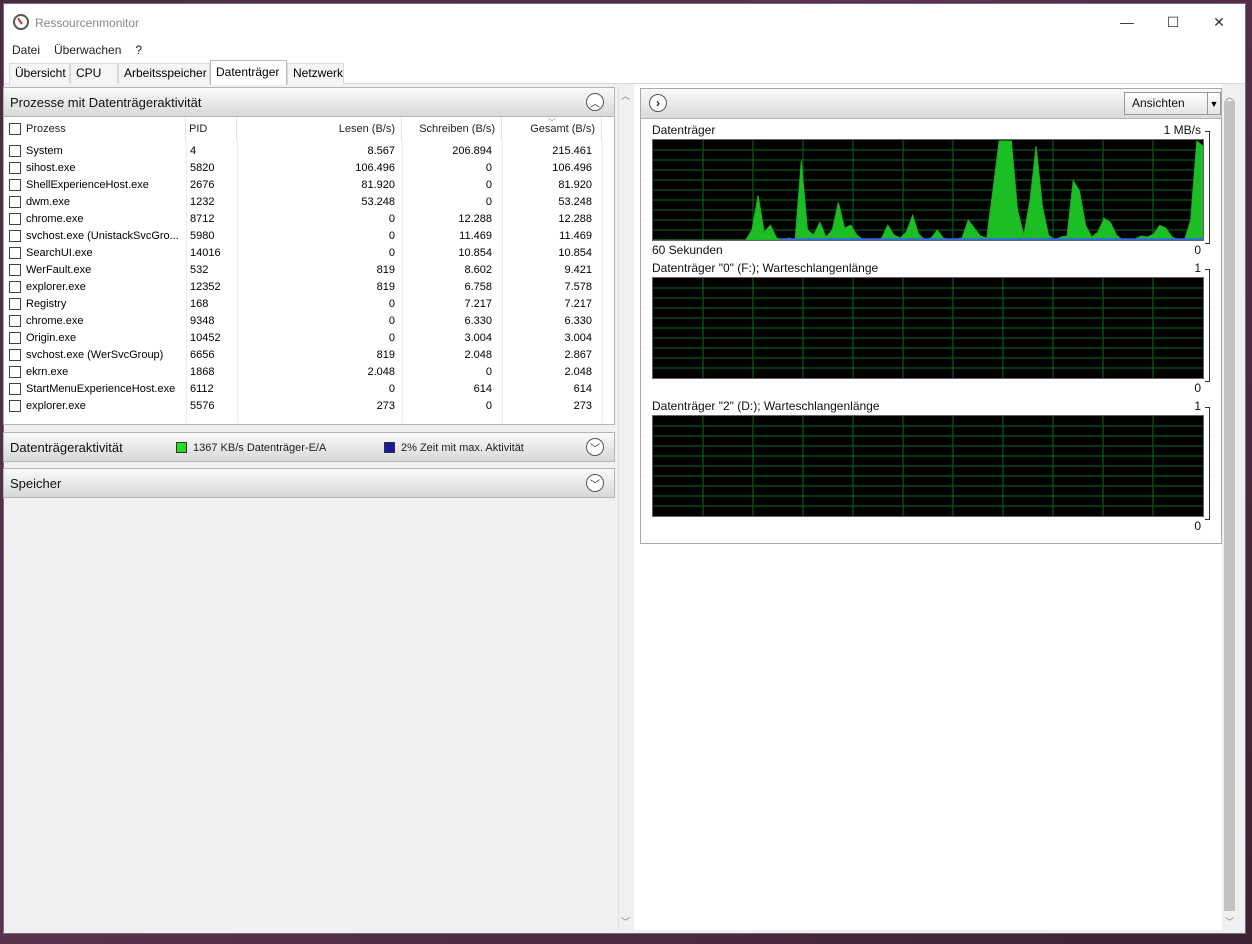 The height and width of the screenshot is (944, 1252). I want to click on scroll-up-icon: ︿, so click(625, 95).